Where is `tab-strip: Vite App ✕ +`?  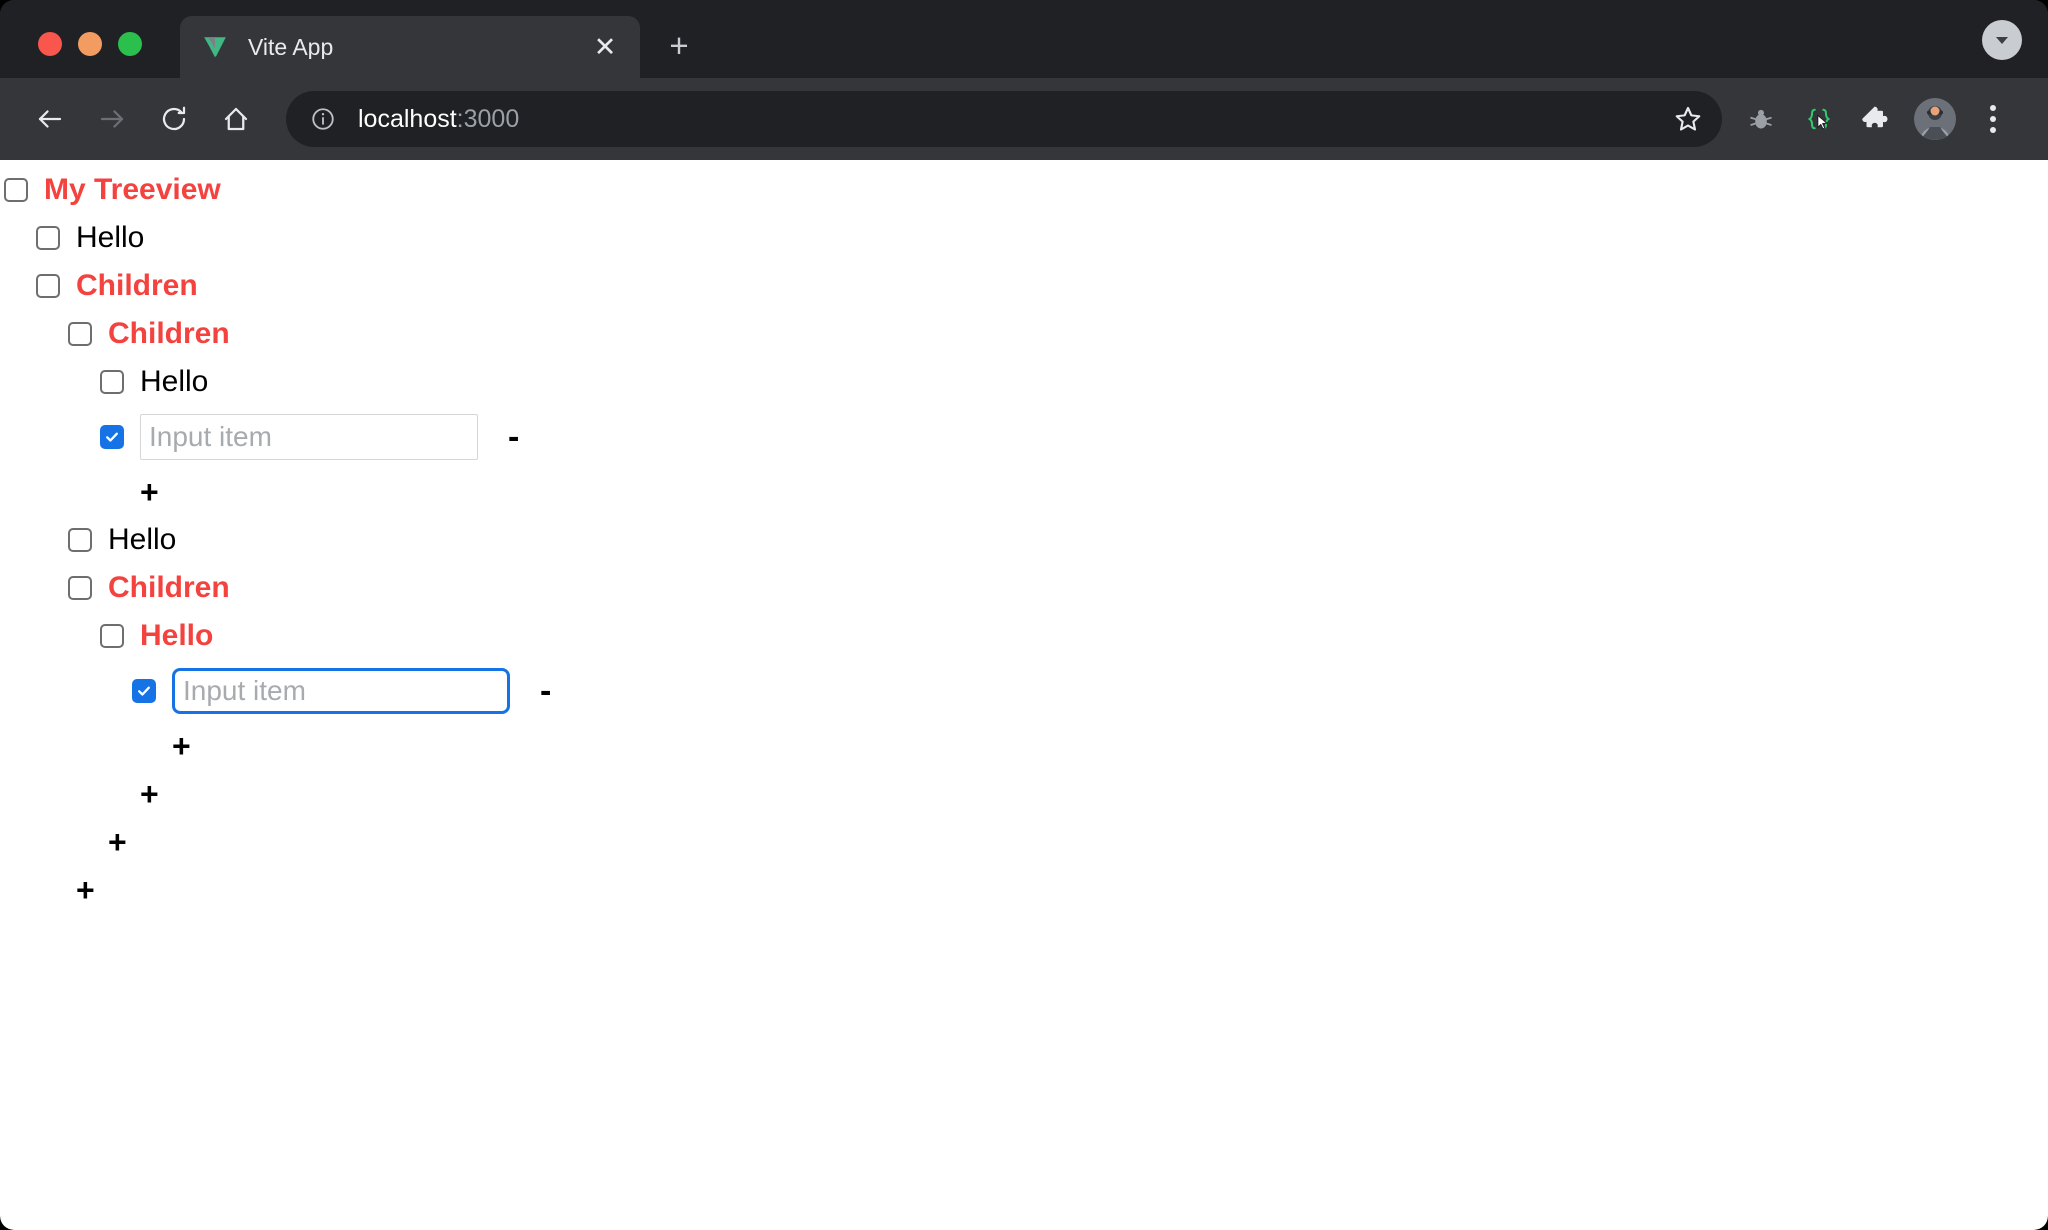 tab-strip: Vite App ✕ + is located at coordinates (1024, 39).